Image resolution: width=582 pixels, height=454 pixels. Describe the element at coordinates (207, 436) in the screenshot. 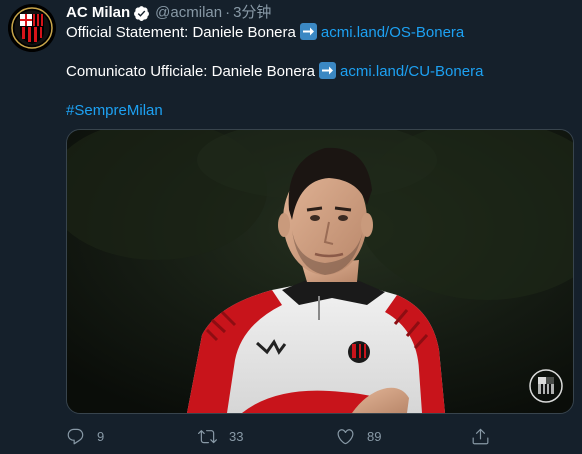

I see `retweet-icon` at that location.